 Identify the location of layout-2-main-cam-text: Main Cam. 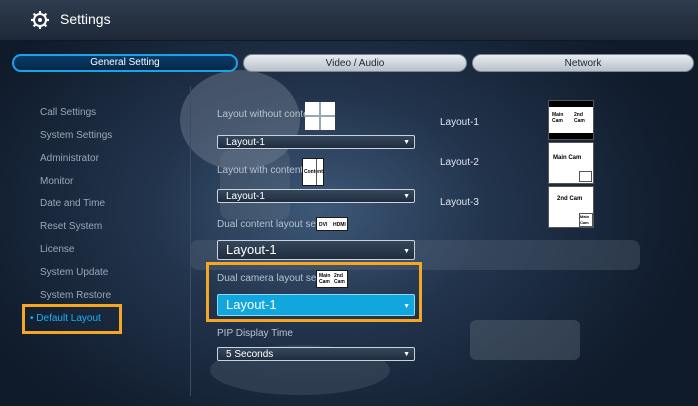
(567, 158).